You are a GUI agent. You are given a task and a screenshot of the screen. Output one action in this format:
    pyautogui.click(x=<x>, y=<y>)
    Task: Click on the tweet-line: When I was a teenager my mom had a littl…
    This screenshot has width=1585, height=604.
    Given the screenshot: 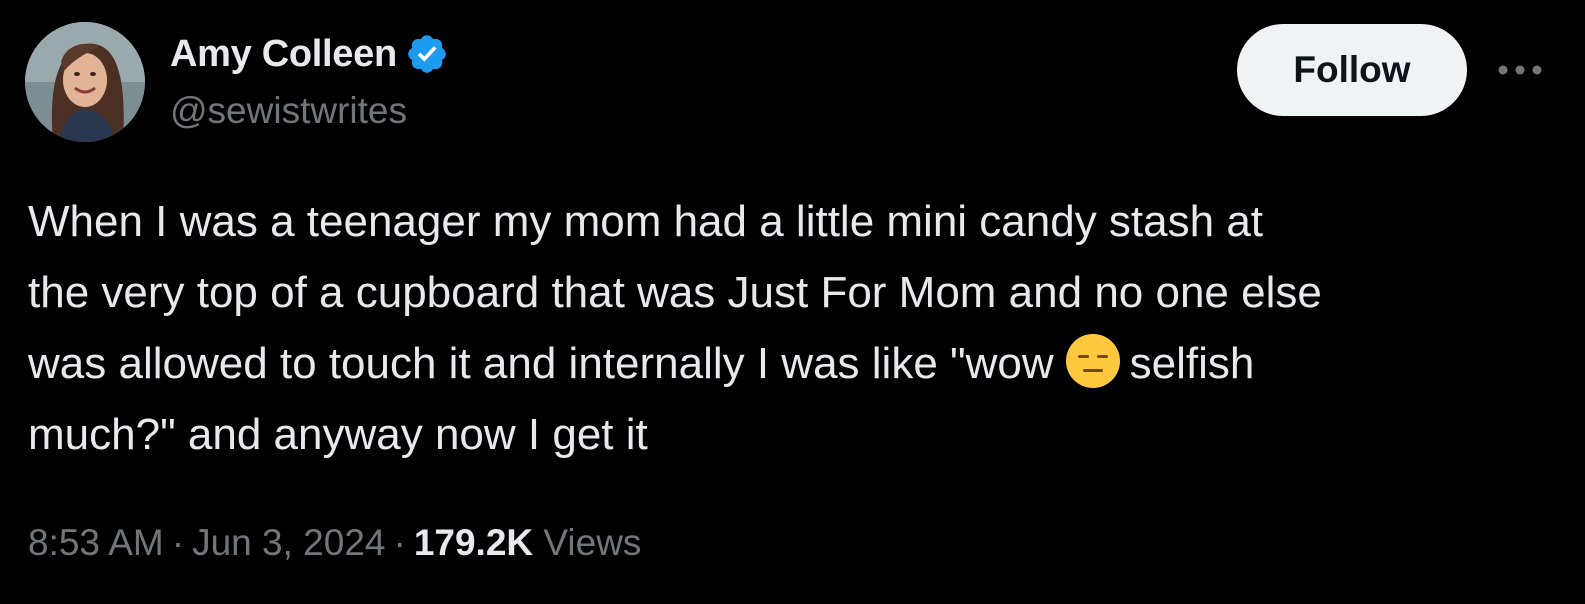 What is the action you would take?
    pyautogui.click(x=646, y=221)
    